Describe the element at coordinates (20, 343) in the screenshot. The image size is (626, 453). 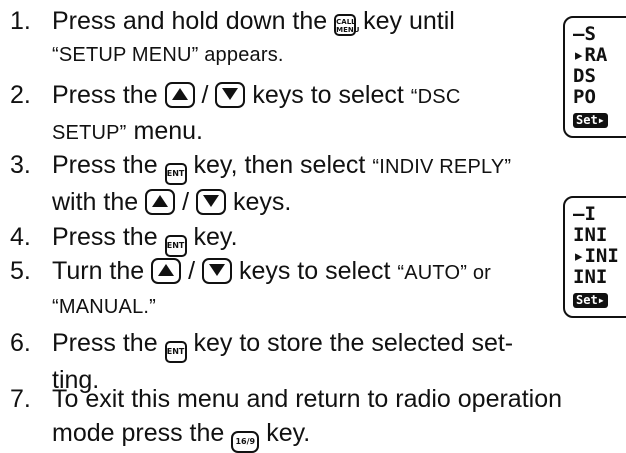
I see `step-number: 6.` at that location.